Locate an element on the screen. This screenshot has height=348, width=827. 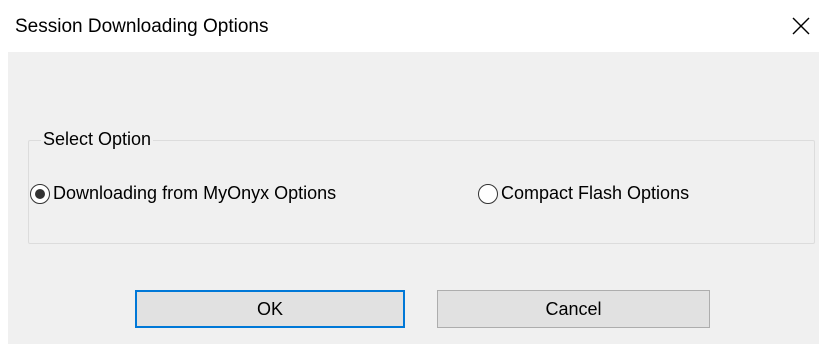
close-button is located at coordinates (801, 26).